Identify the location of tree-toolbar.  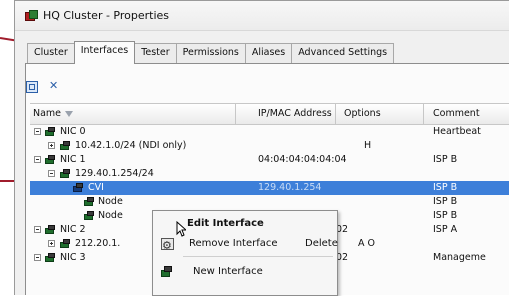
(43, 86).